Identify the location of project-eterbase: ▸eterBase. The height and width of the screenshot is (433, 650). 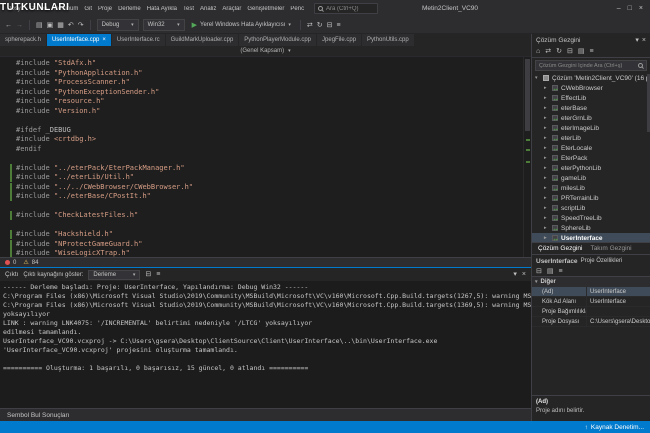
(591, 108).